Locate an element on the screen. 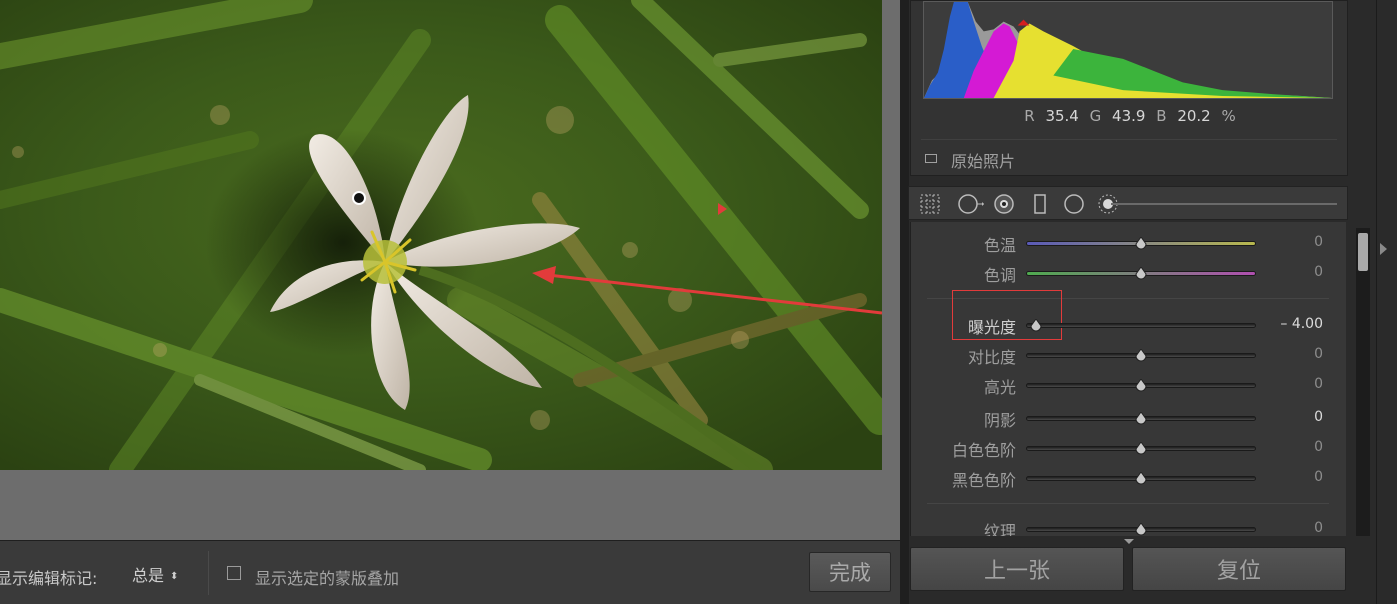 Image resolution: width=1397 pixels, height=604 pixels. edit-marks-select: 总是 ⬍ is located at coordinates (155, 573).